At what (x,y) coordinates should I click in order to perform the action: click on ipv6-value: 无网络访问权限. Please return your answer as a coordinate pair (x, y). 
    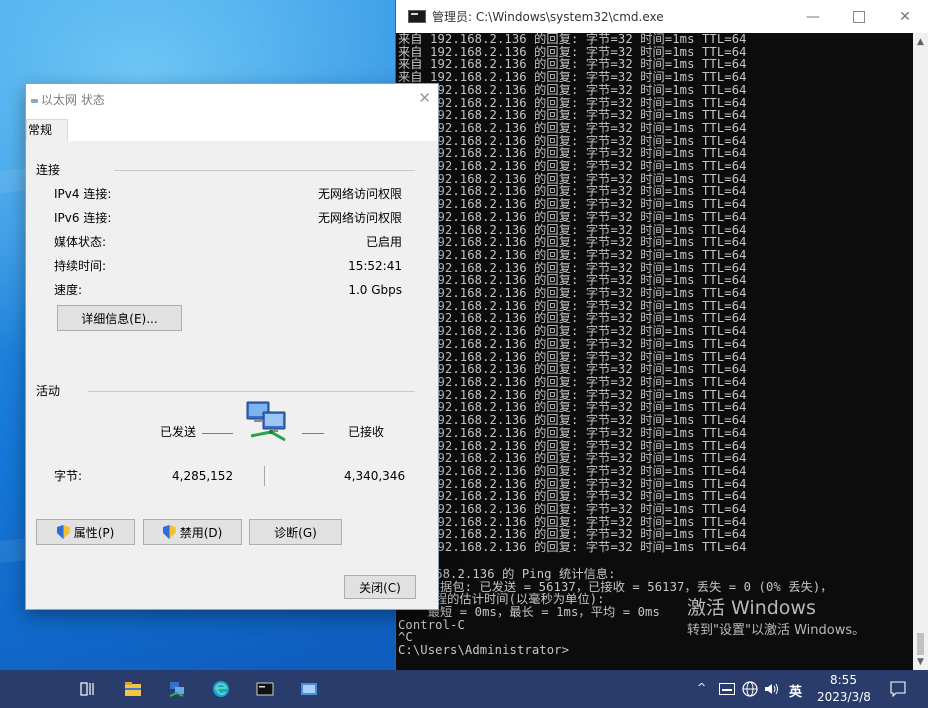
    Looking at the image, I should click on (359, 218).